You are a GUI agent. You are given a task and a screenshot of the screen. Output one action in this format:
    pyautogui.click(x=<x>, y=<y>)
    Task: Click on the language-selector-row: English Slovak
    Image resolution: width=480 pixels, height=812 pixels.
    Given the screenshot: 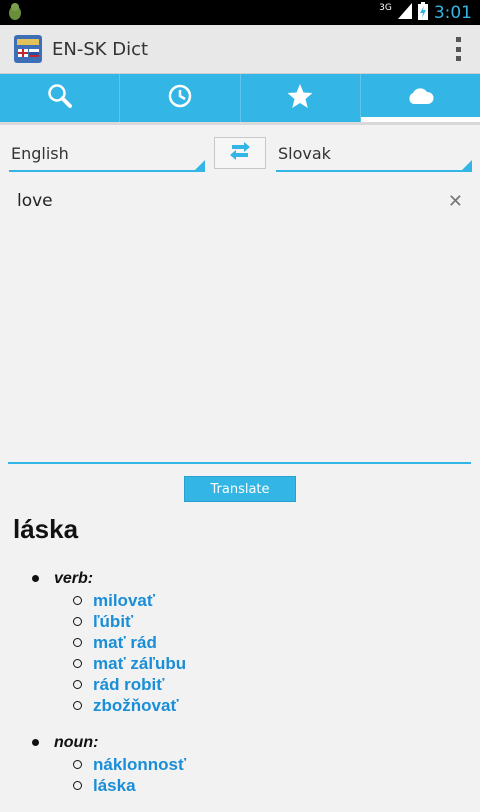 What is the action you would take?
    pyautogui.click(x=240, y=155)
    